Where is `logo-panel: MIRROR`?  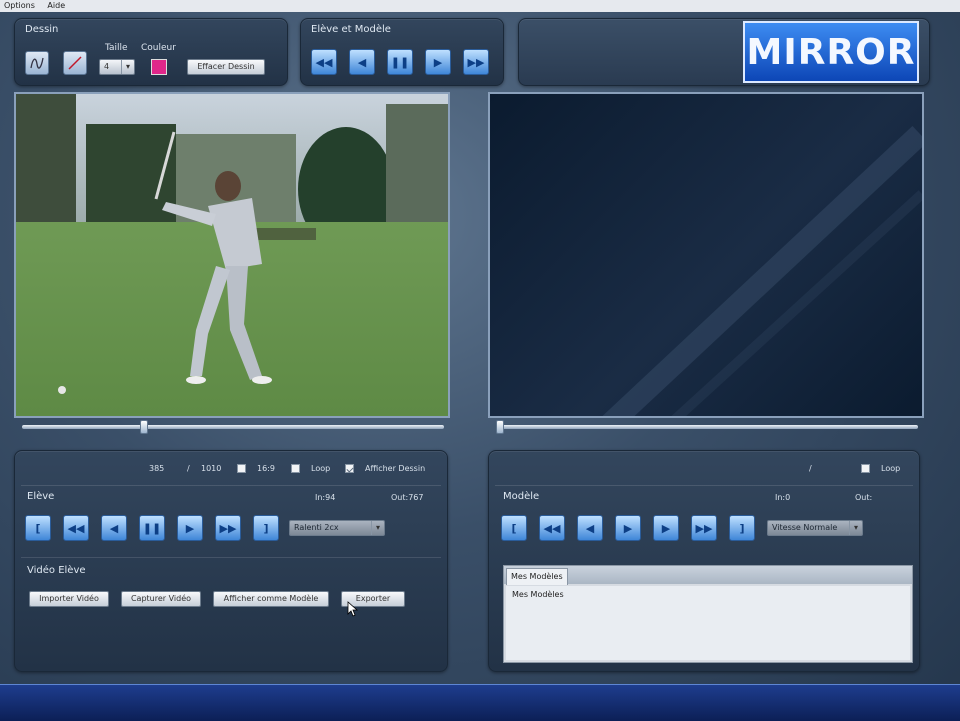
logo-panel: MIRROR is located at coordinates (724, 52).